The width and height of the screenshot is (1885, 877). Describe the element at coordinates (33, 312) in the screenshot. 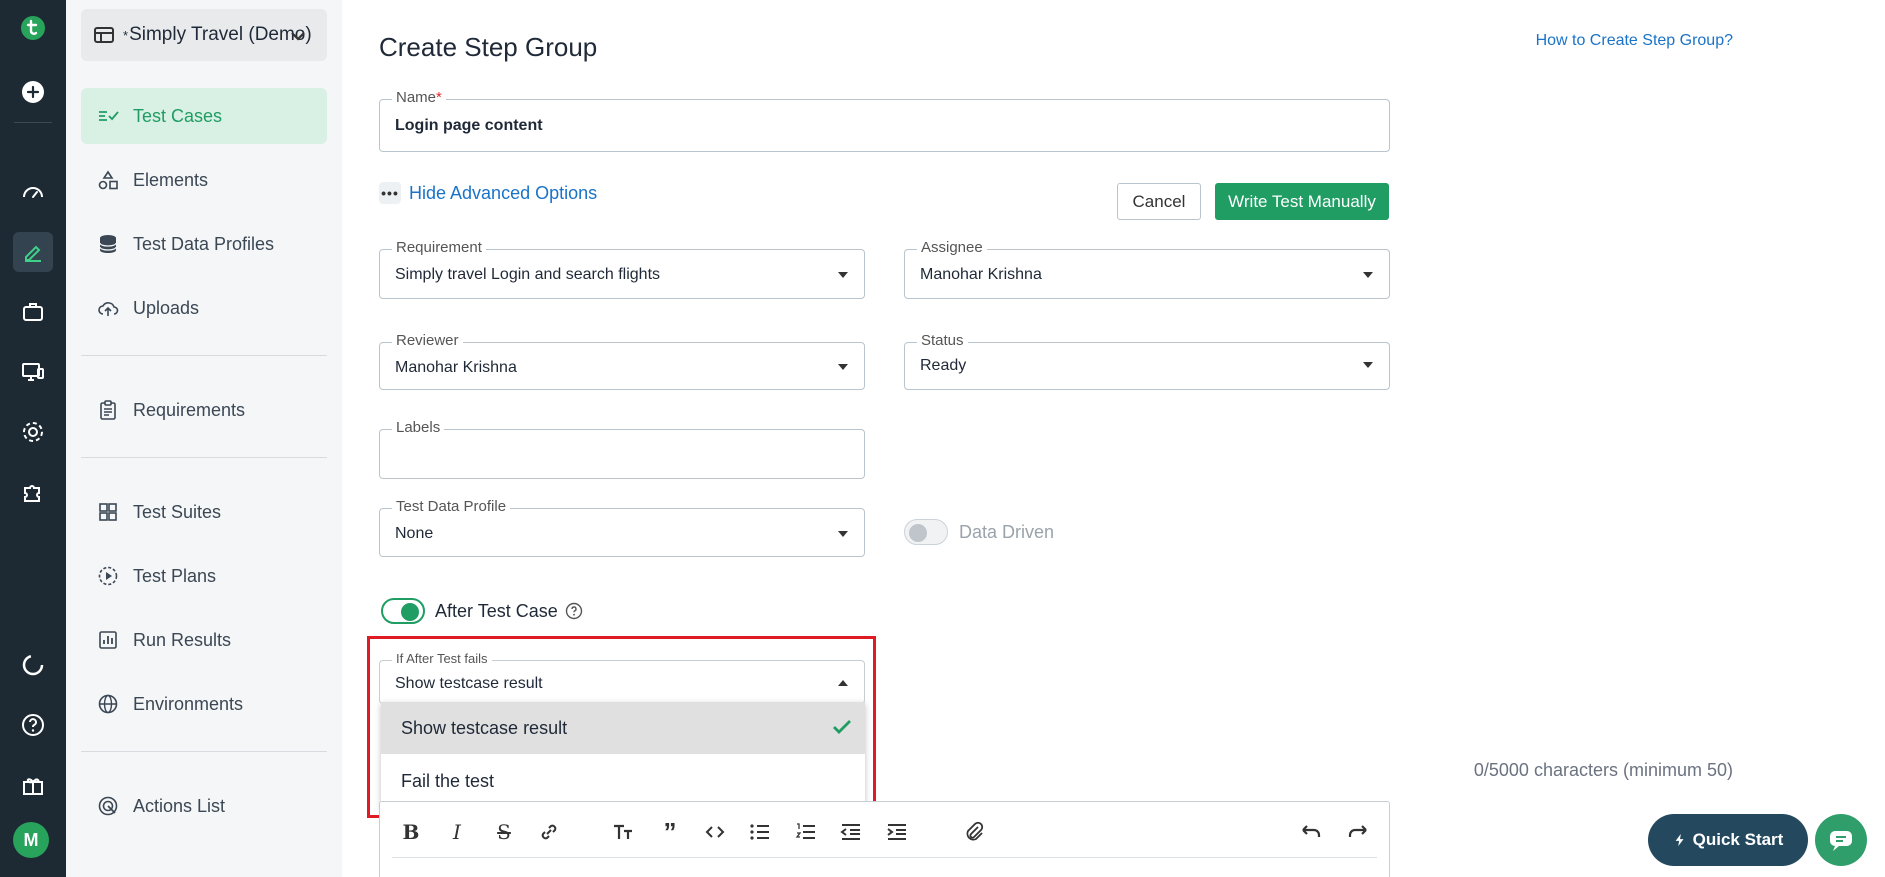

I see `briefcase-icon` at that location.